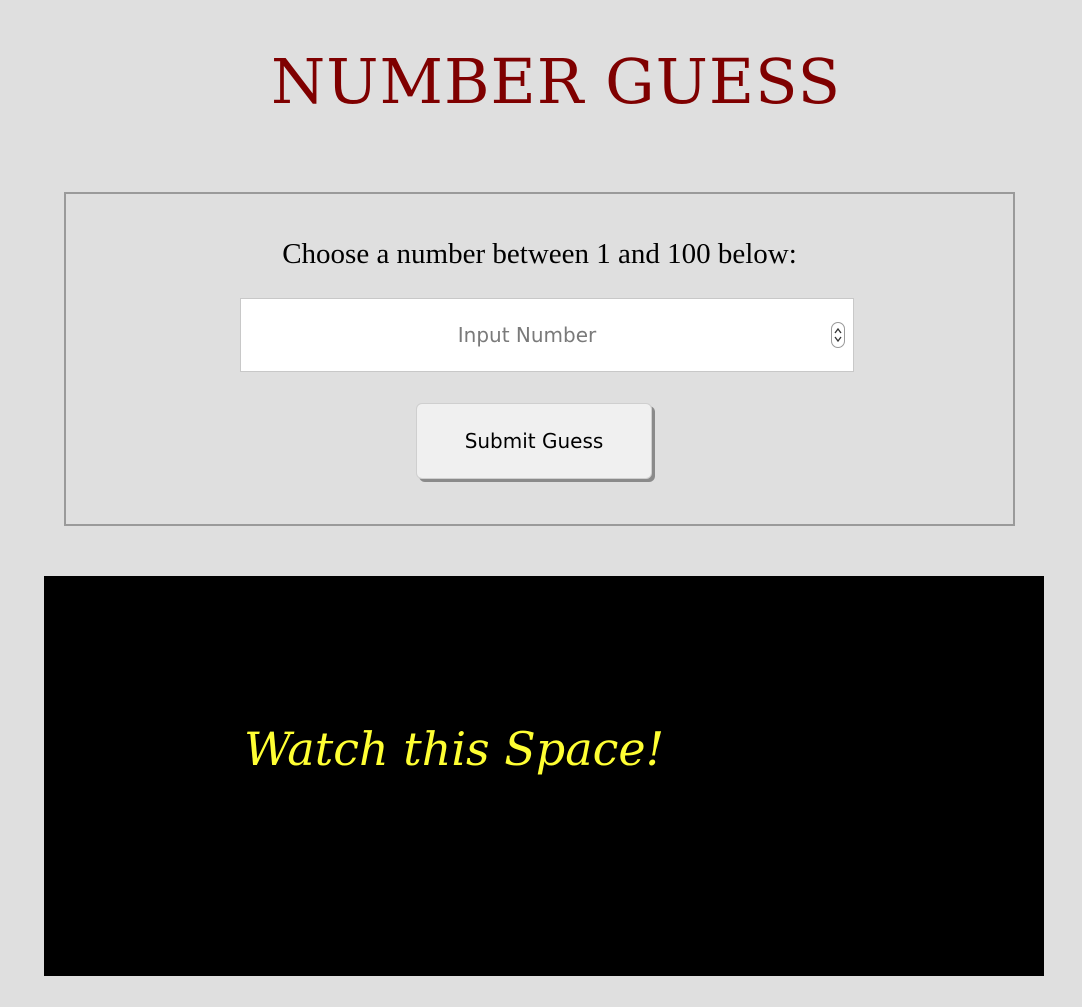 This screenshot has height=1007, width=1082. Describe the element at coordinates (534, 441) in the screenshot. I see `submit-guess-button: Submit Guess` at that location.